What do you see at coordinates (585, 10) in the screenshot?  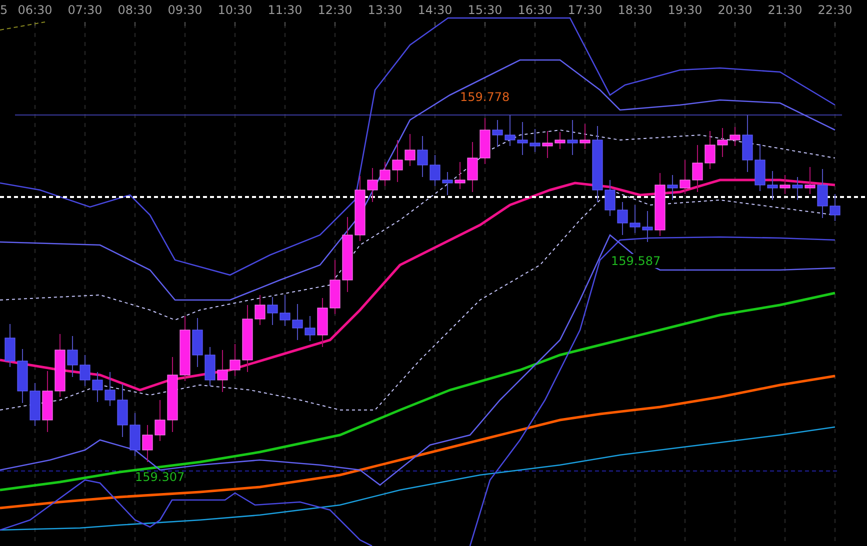 I see `time-axis-label: 17:30` at bounding box center [585, 10].